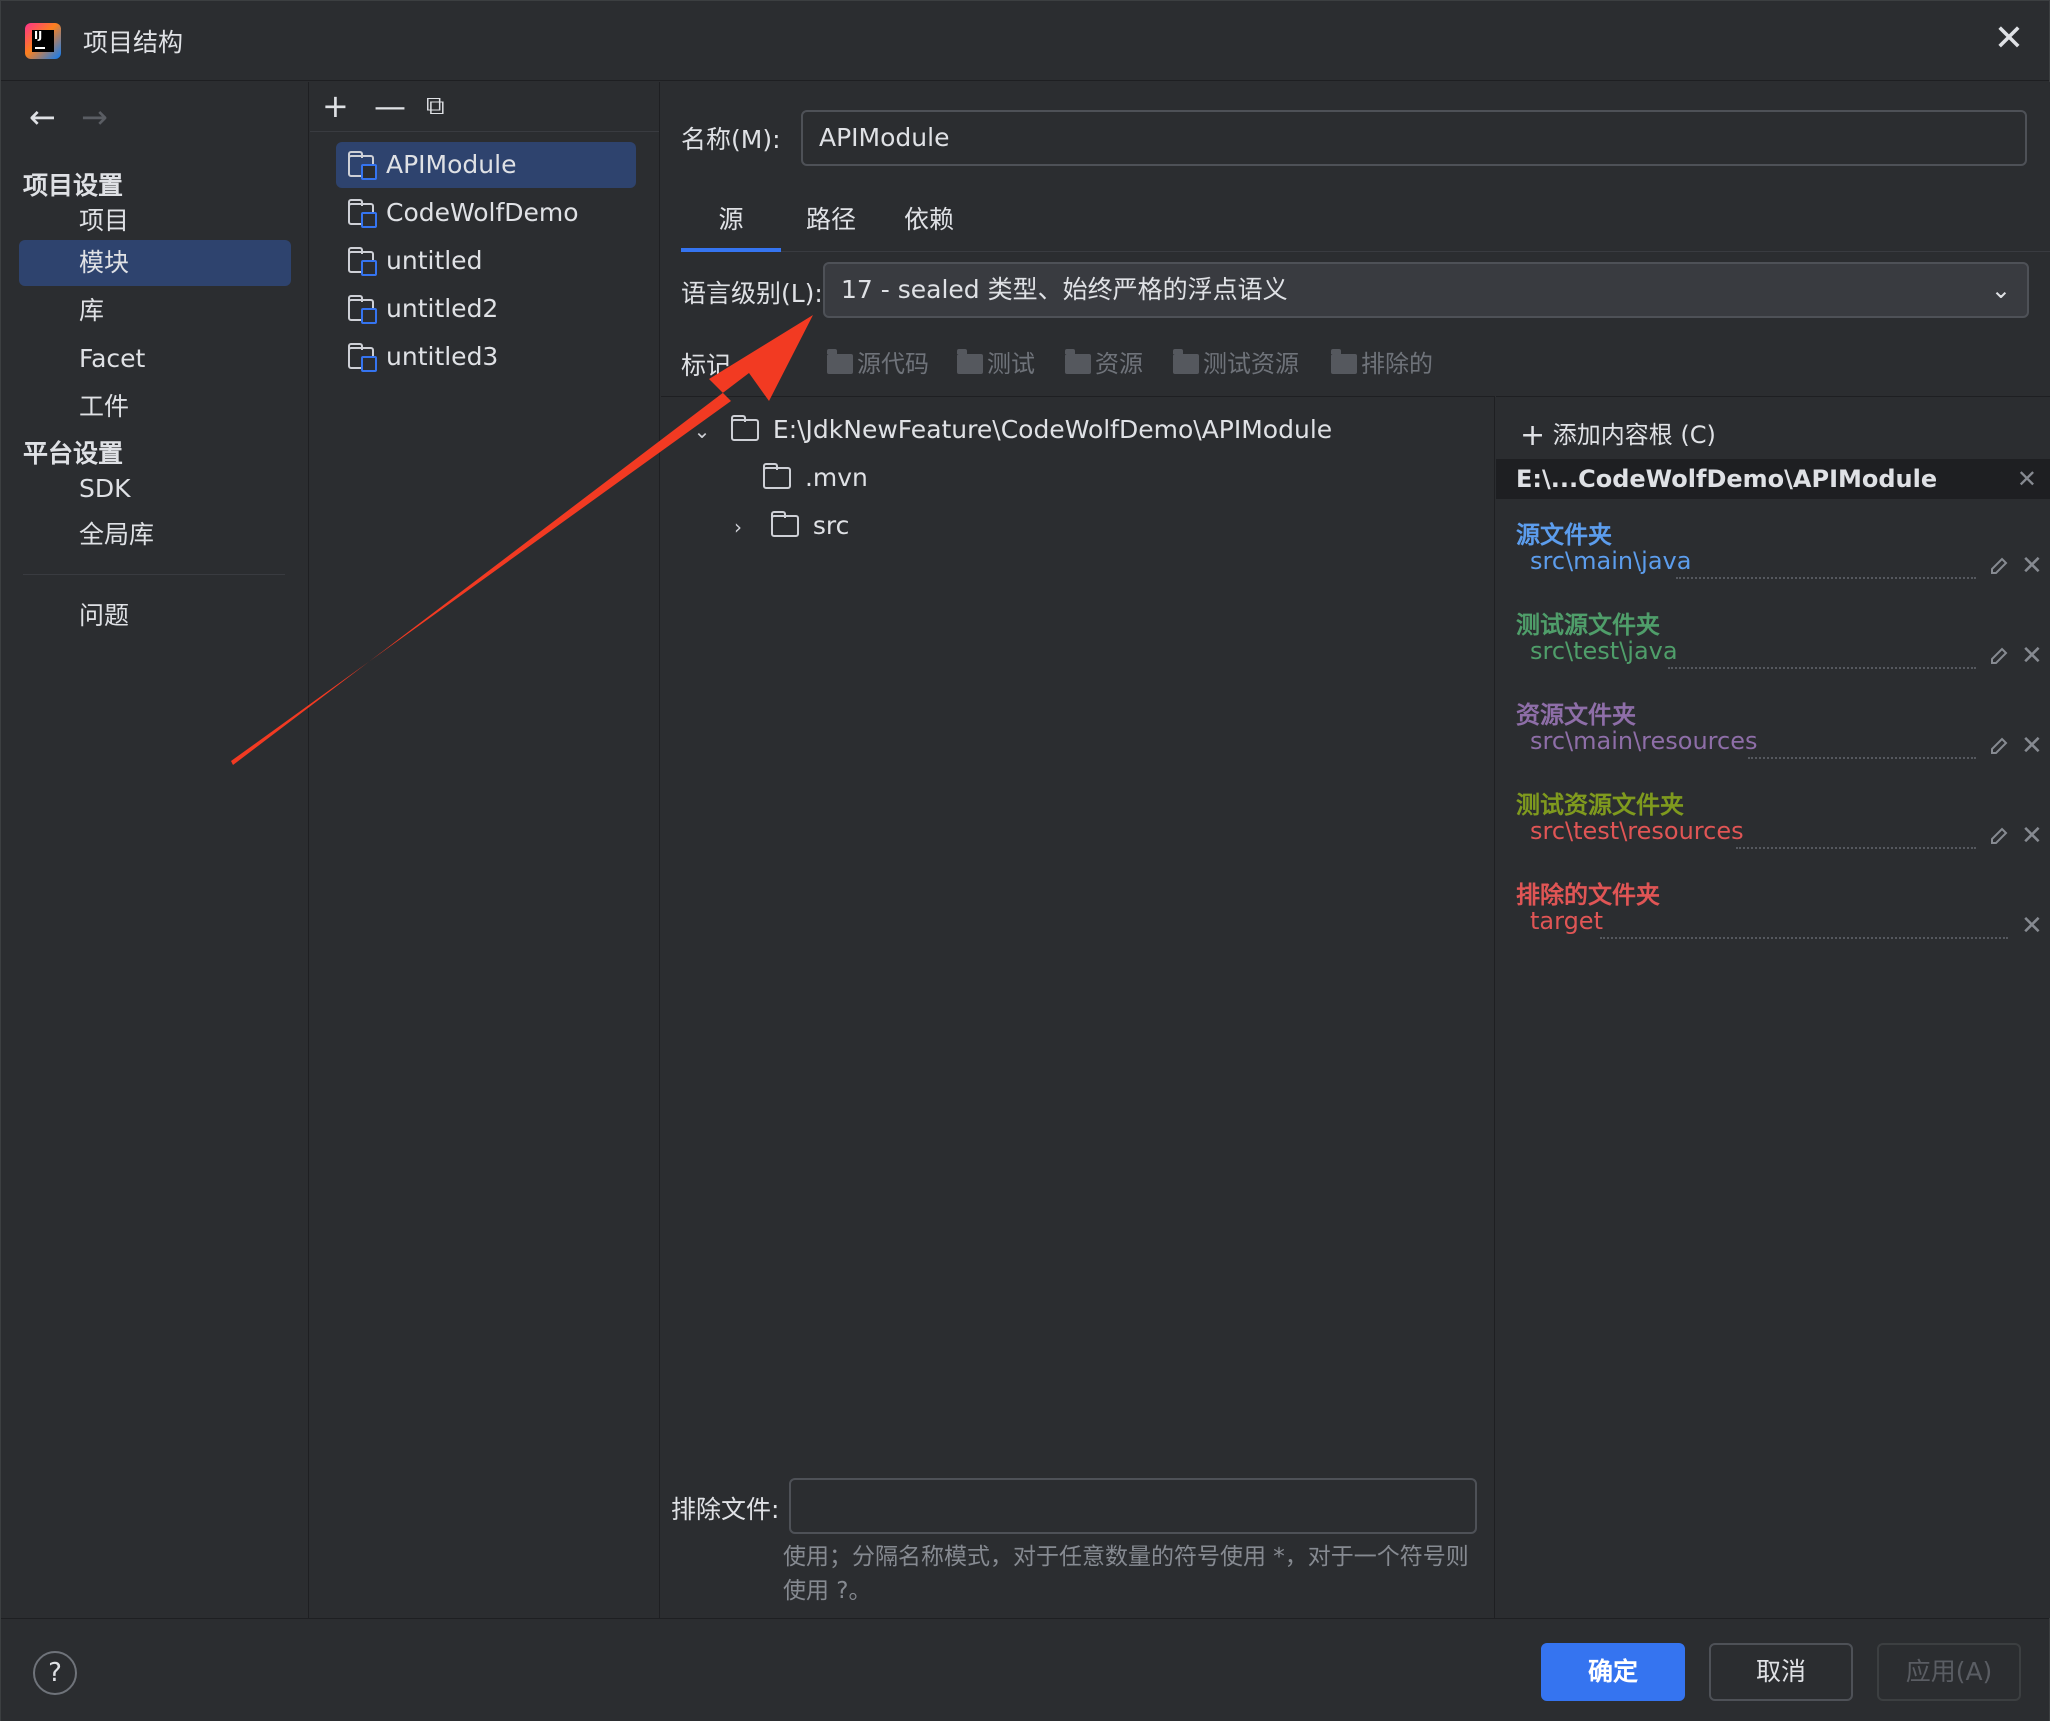 This screenshot has width=2050, height=1721. I want to click on tree-node-src: › src, so click(787, 526).